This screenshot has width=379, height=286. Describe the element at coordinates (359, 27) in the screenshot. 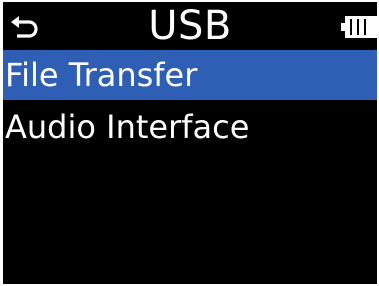

I see `battery-full-icon` at that location.